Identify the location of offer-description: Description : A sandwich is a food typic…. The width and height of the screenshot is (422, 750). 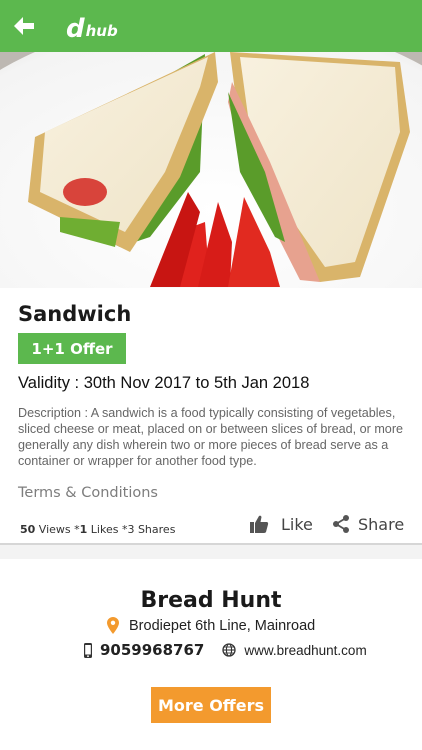
(211, 437).